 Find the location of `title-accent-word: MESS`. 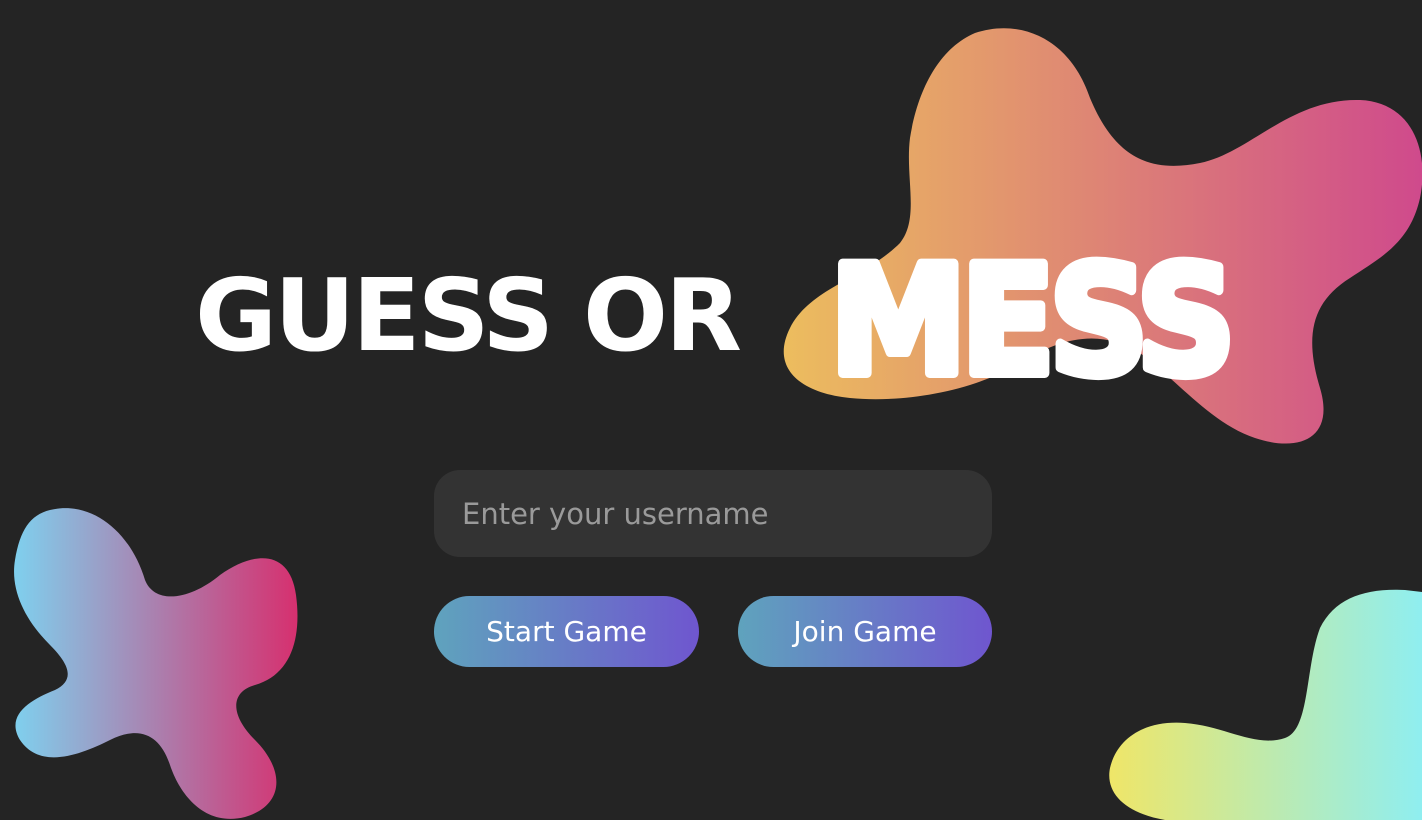

title-accent-word: MESS is located at coordinates (1035, 307).